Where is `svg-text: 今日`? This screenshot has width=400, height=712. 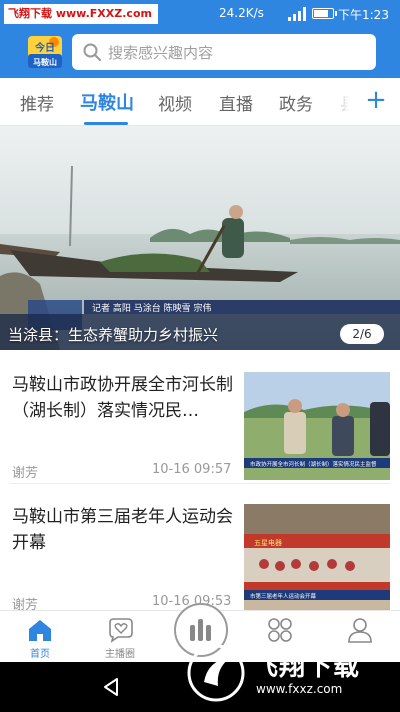
svg-text: 今日 is located at coordinates (44, 47).